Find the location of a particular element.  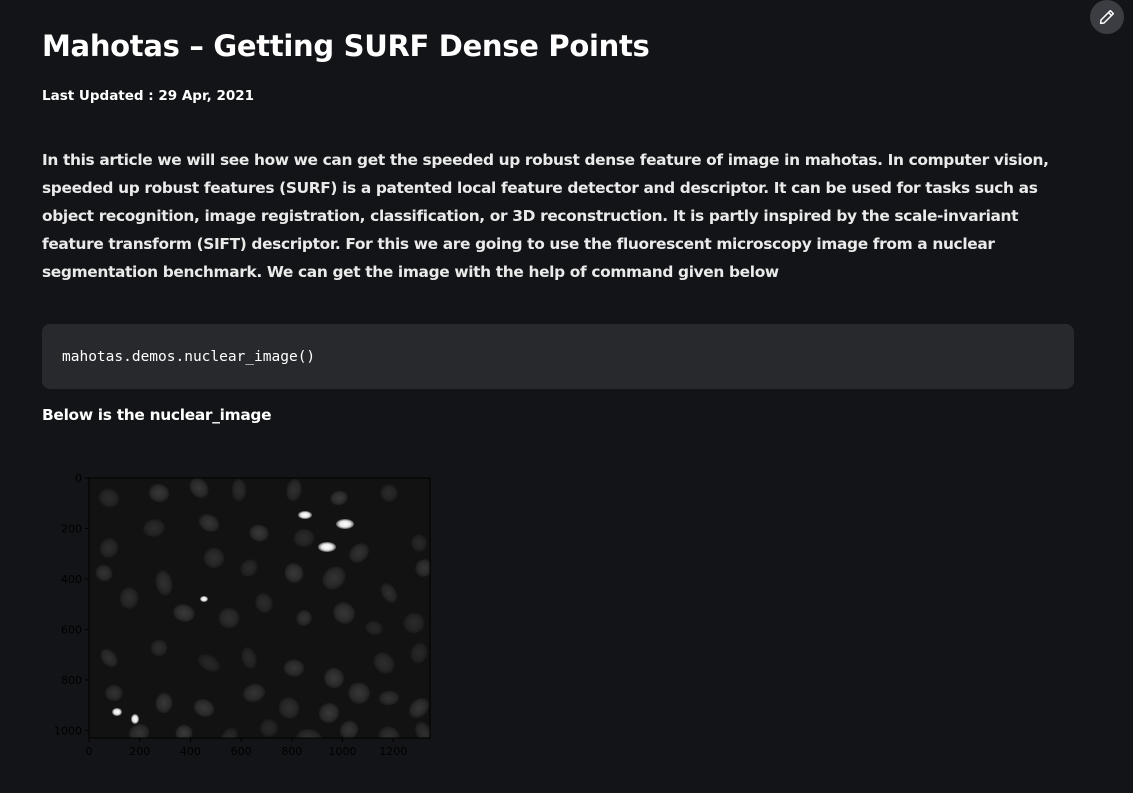

x-axis: 0 200 400 600 800 1000 1200 is located at coordinates (246, 748).